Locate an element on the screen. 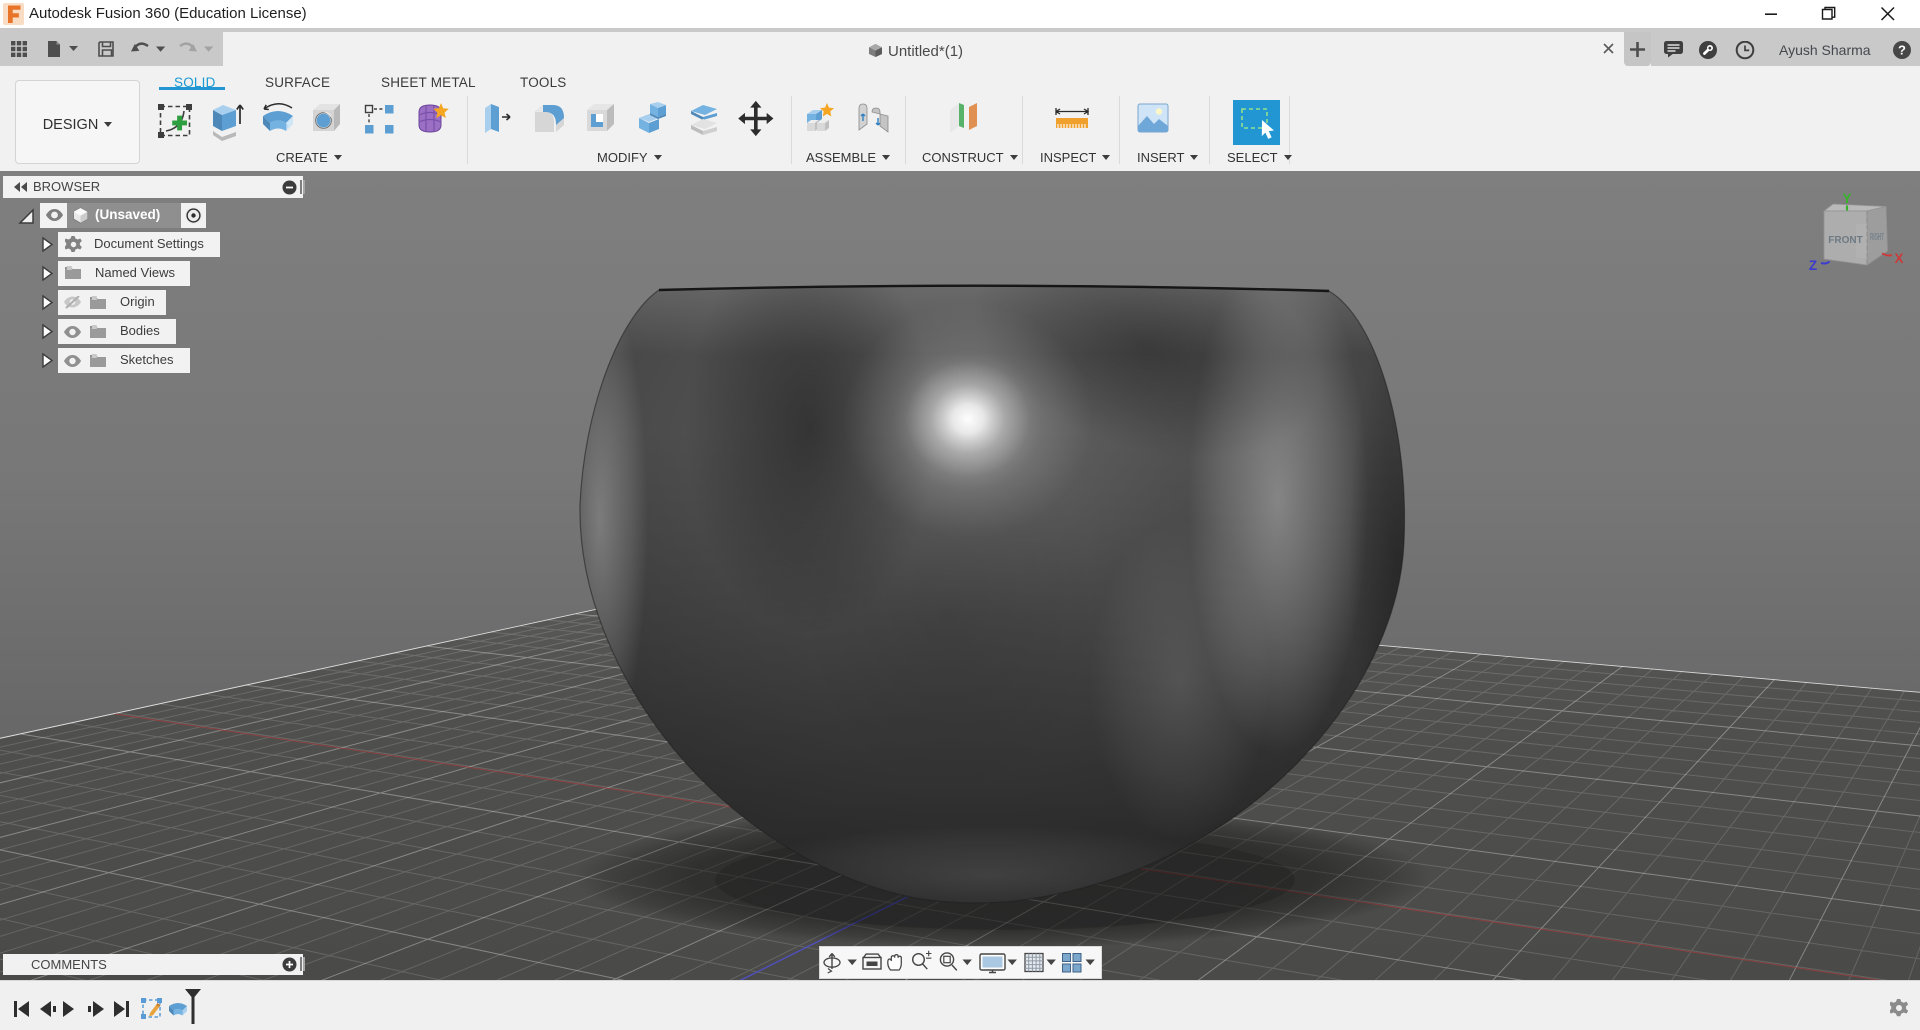 The width and height of the screenshot is (1920, 1030). svg-text: FRONT is located at coordinates (1845, 240).